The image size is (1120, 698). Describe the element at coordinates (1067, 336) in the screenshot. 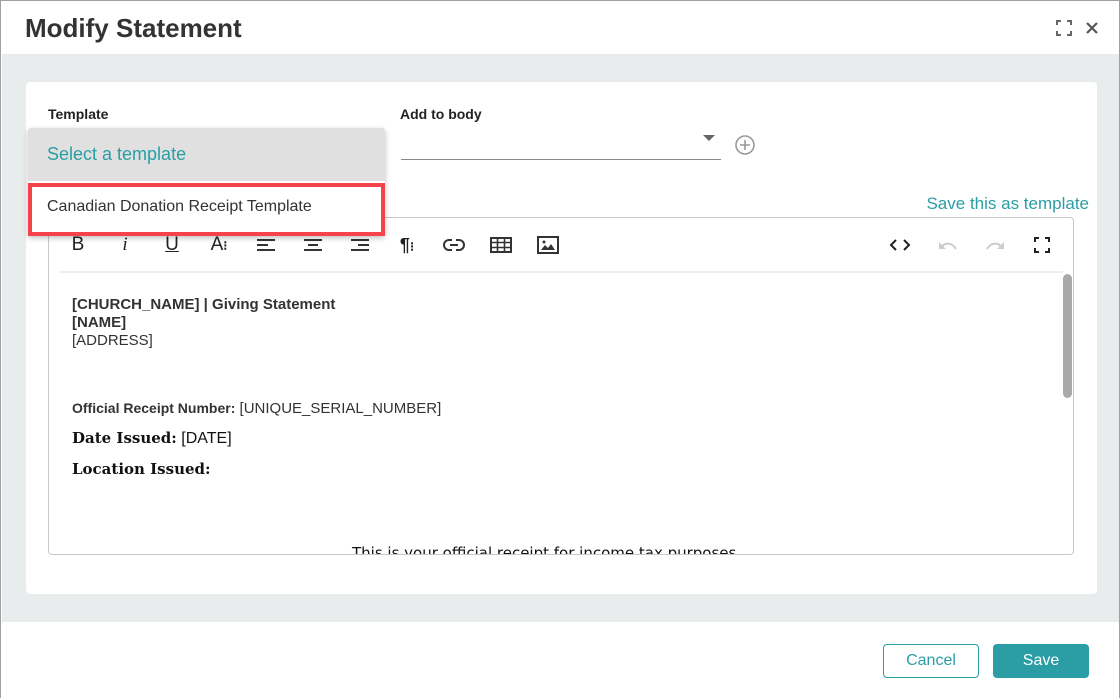

I see `editor-scrollbar` at that location.